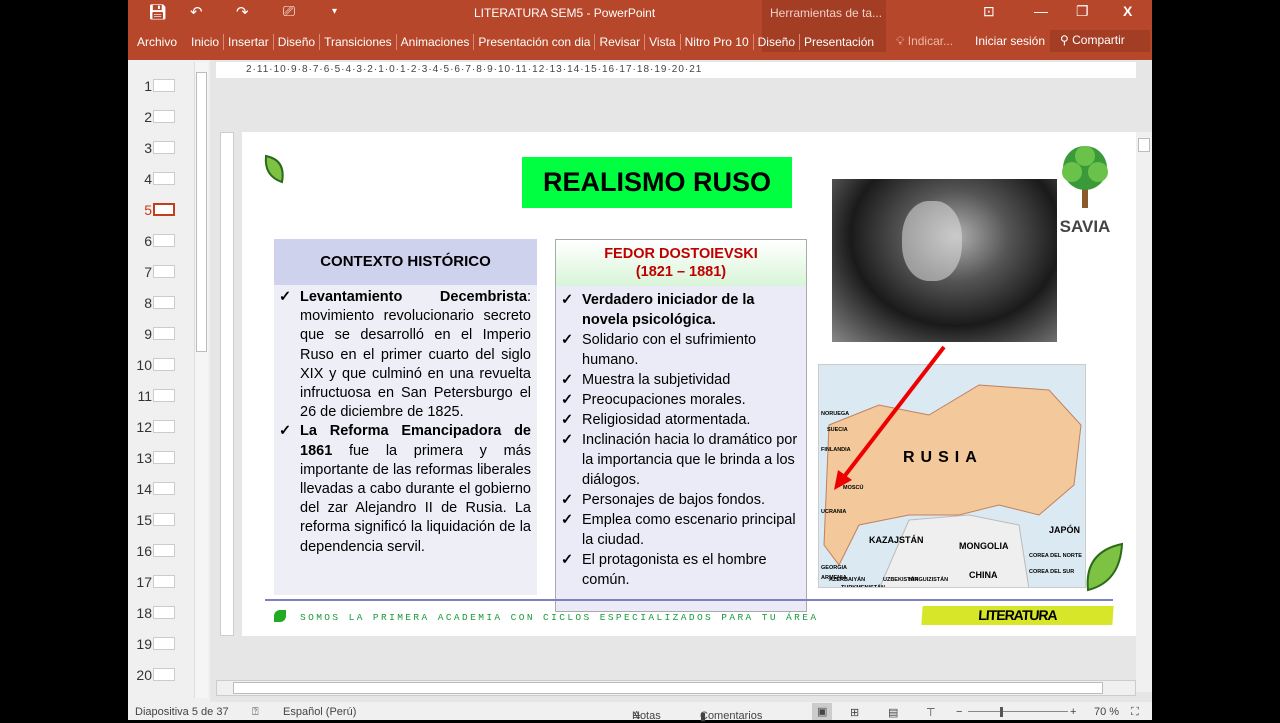 This screenshot has width=1280, height=723. Describe the element at coordinates (834, 512) in the screenshot. I see `map-label: UCRANIA` at that location.